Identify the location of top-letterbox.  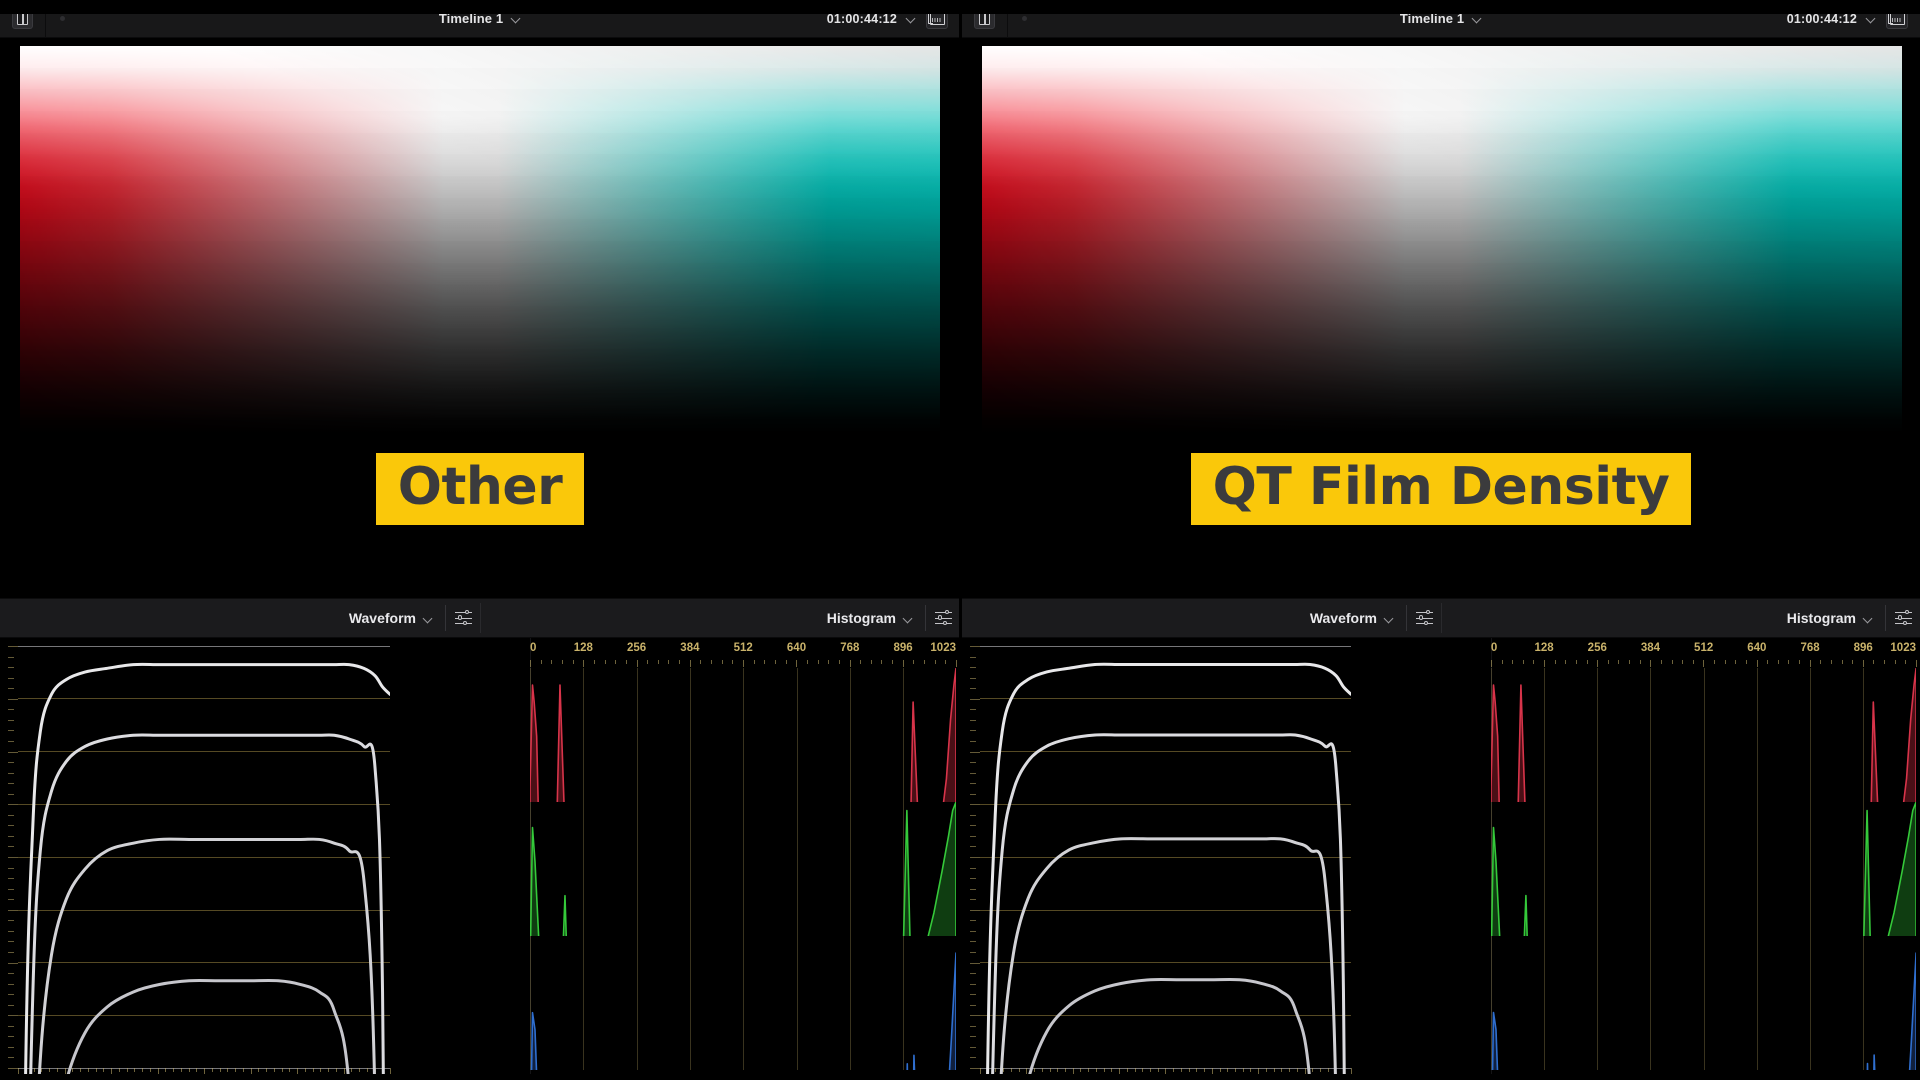
(960, 7).